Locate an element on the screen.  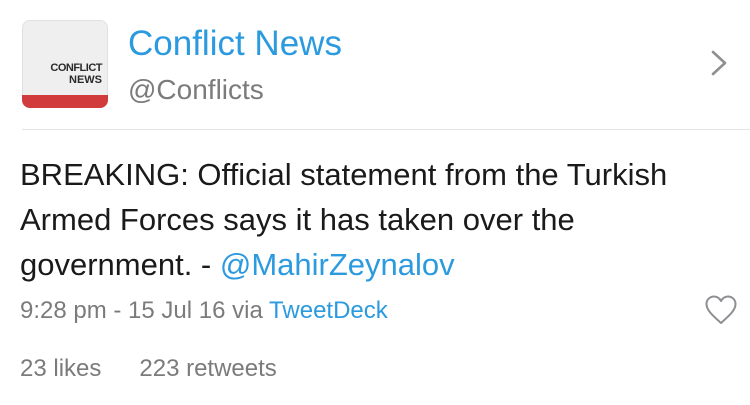
avatar: CONFLICT NEWS is located at coordinates (65, 64).